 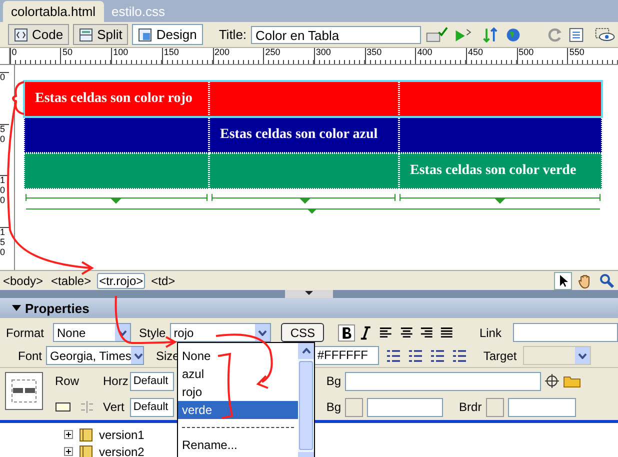 What do you see at coordinates (460, 355) in the screenshot?
I see `indent-icon` at bounding box center [460, 355].